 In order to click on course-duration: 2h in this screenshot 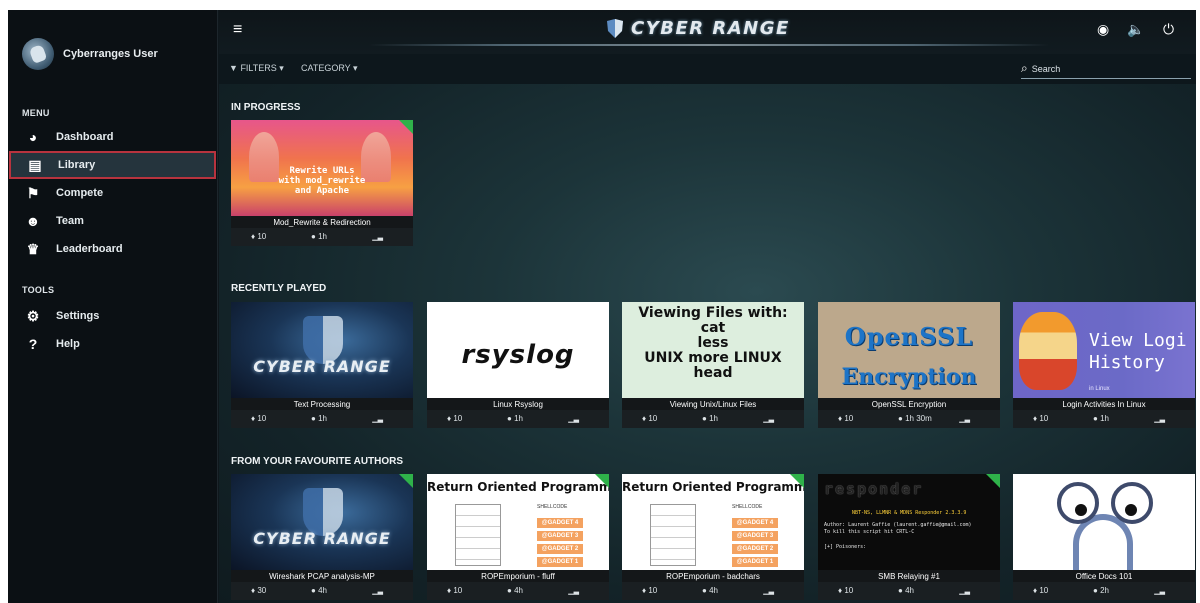, I will do `click(1104, 590)`.